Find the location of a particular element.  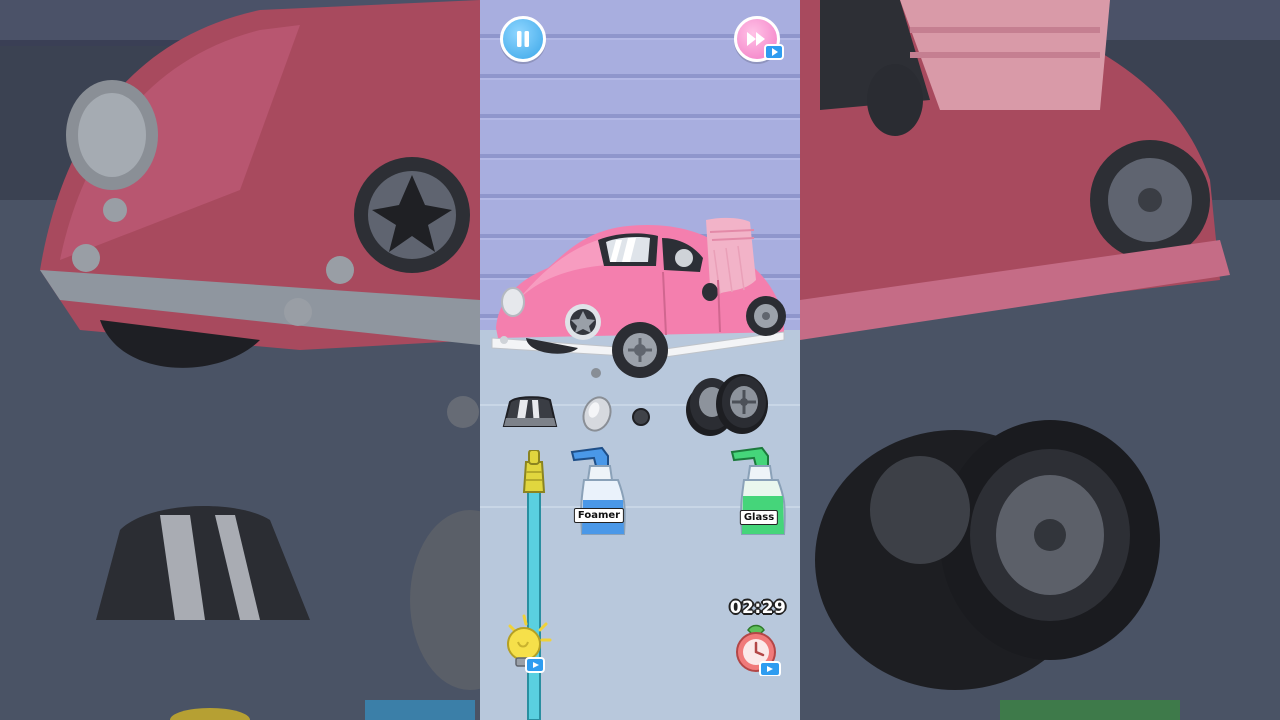

lightbulb-icon is located at coordinates (530, 645).